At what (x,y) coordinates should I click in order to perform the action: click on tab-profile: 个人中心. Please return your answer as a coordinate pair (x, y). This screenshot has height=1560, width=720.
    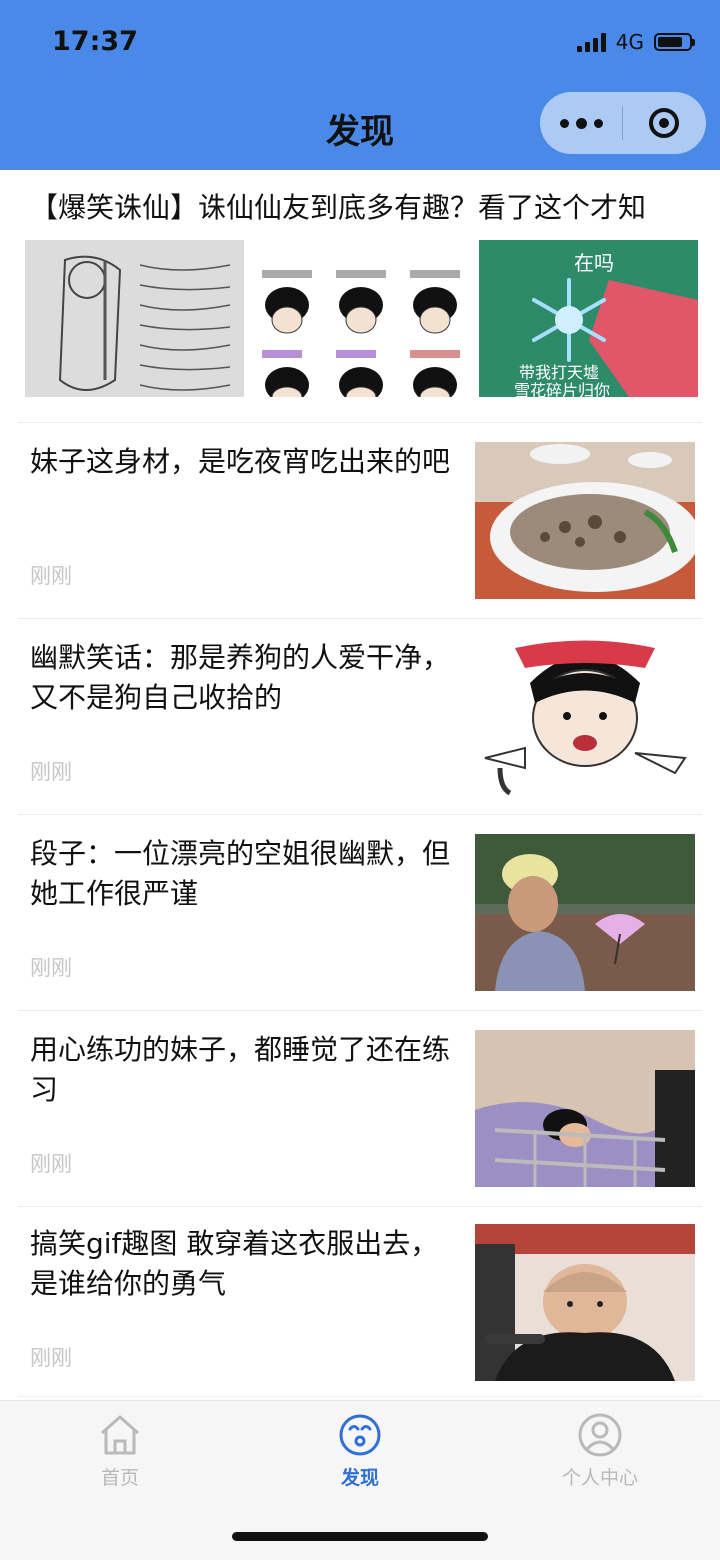
    Looking at the image, I should click on (600, 1450).